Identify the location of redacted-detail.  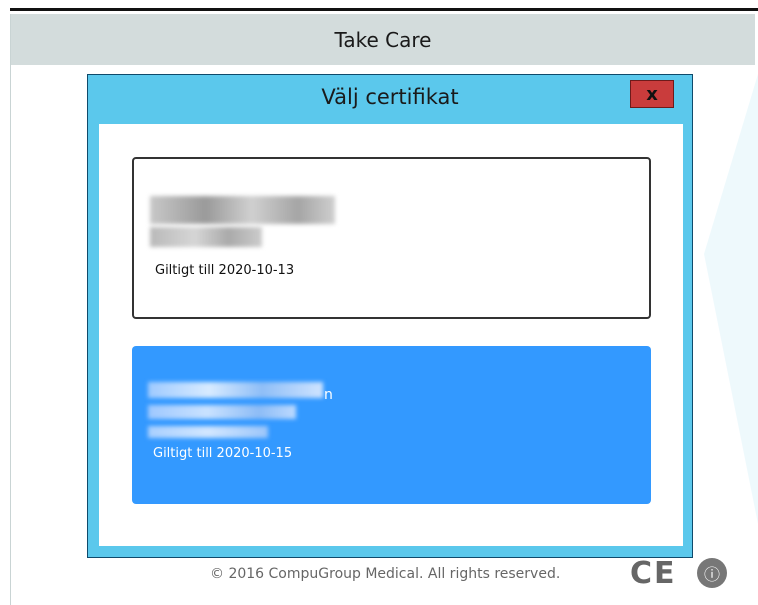
(222, 412).